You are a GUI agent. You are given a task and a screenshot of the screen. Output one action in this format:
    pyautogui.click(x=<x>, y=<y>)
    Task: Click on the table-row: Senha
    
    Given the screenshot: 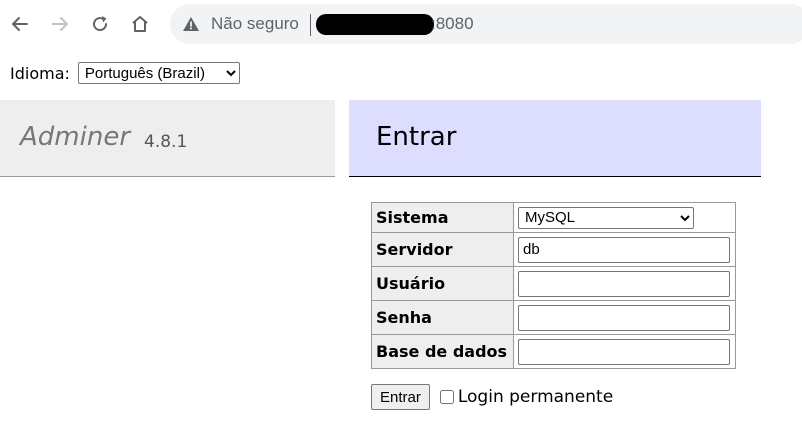 What is the action you would take?
    pyautogui.click(x=553, y=317)
    